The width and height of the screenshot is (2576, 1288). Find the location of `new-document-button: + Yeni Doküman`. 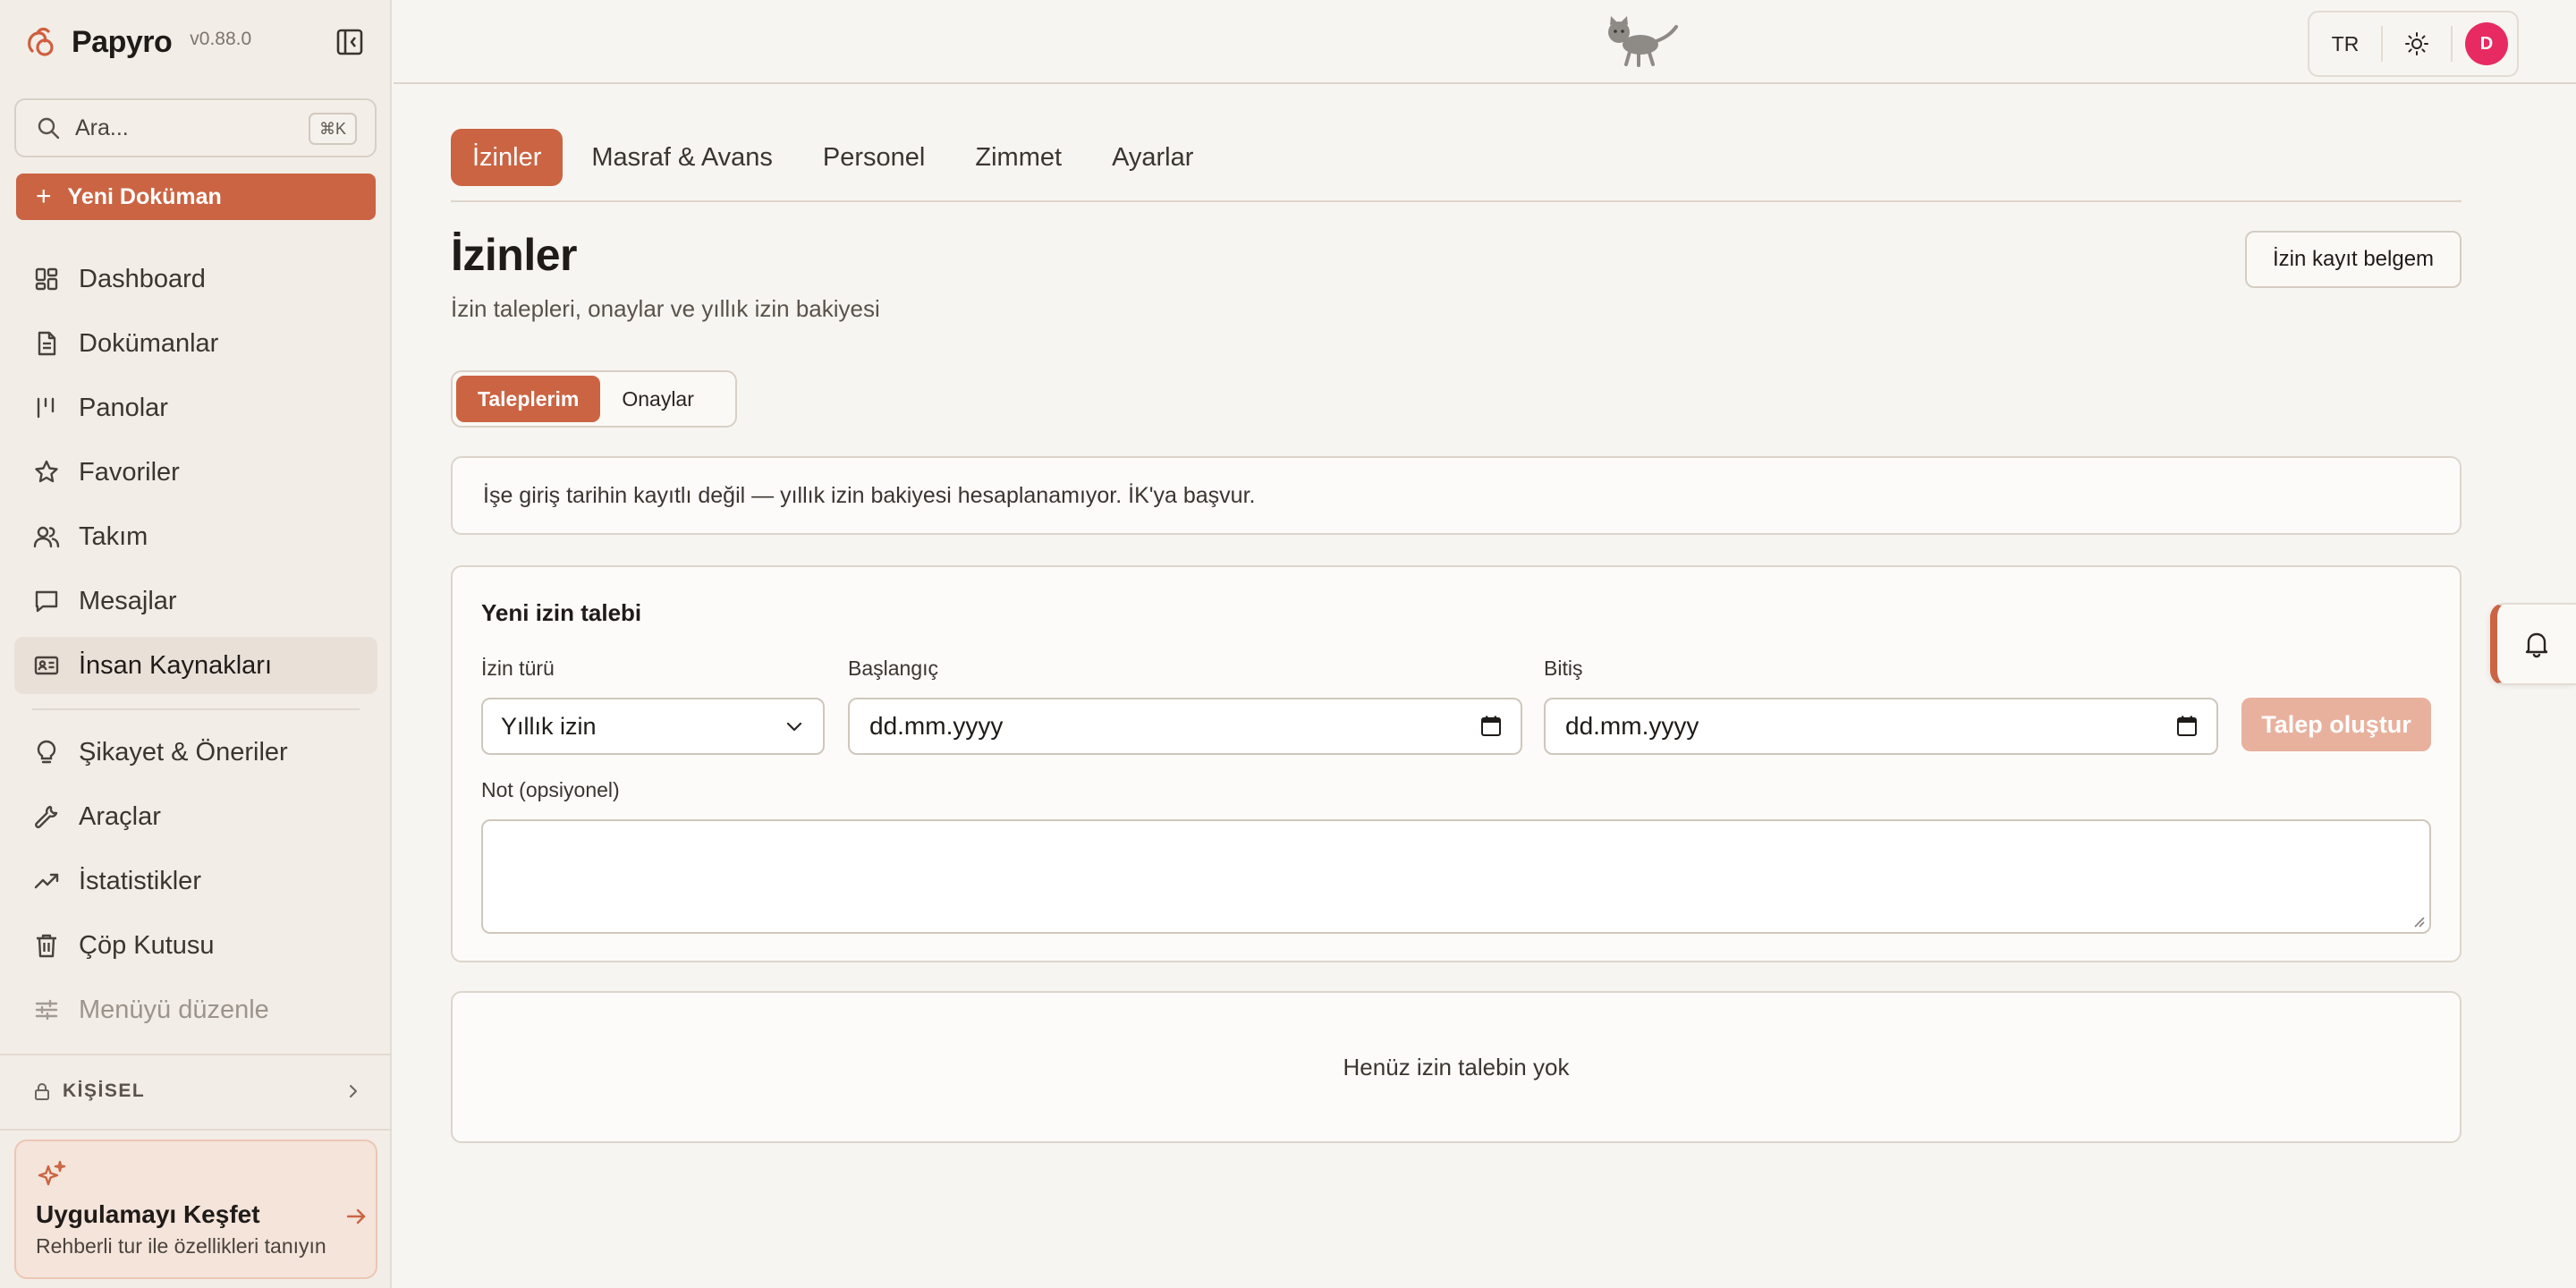

new-document-button: + Yeni Doküman is located at coordinates (196, 197).